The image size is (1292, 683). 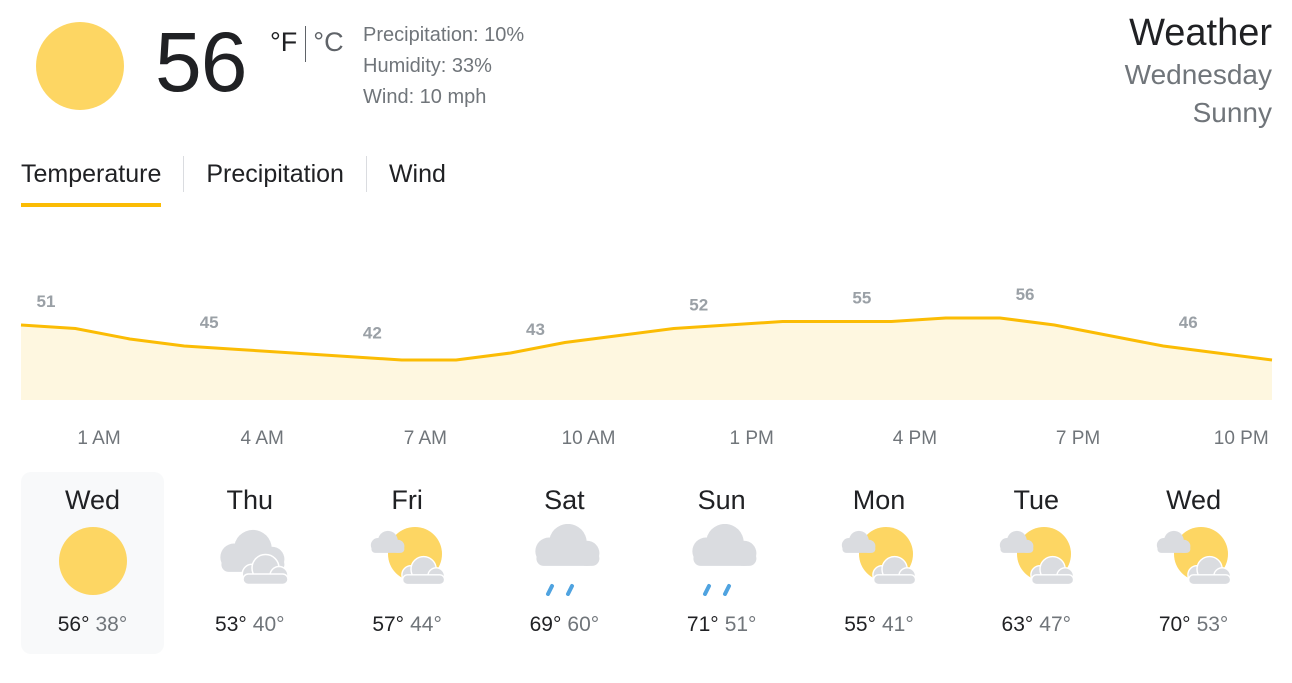 I want to click on tab-precipitation: Precipitation, so click(x=275, y=174).